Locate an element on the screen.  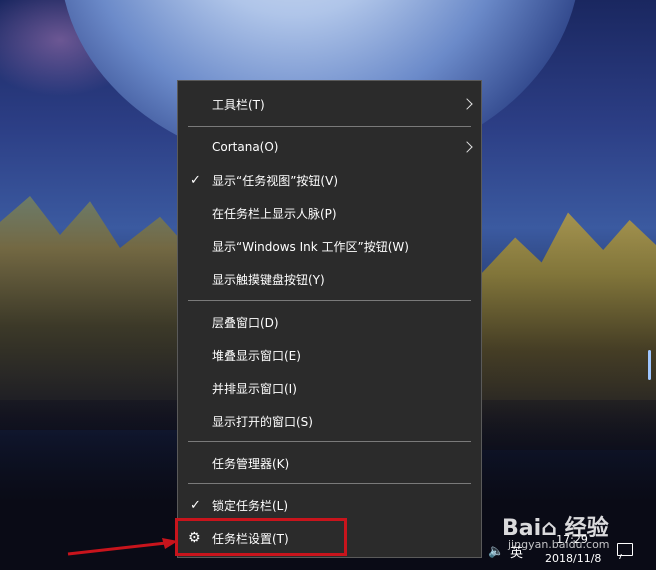
menu-item-show-windows-ink: 显示“Windows Ink 工作区”按钮(W) is located at coordinates (329, 246).